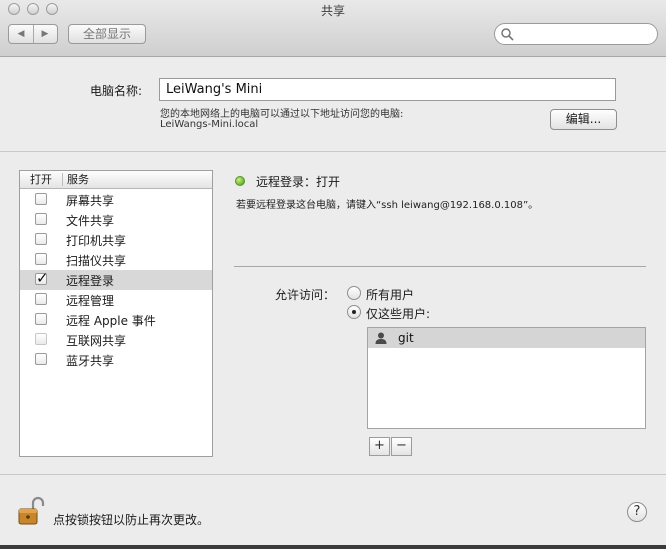 The height and width of the screenshot is (549, 666). Describe the element at coordinates (282, 114) in the screenshot. I see `local-address-description: 您的本地网络上的电脑可以通过以下地址访问您的电脑:` at that location.